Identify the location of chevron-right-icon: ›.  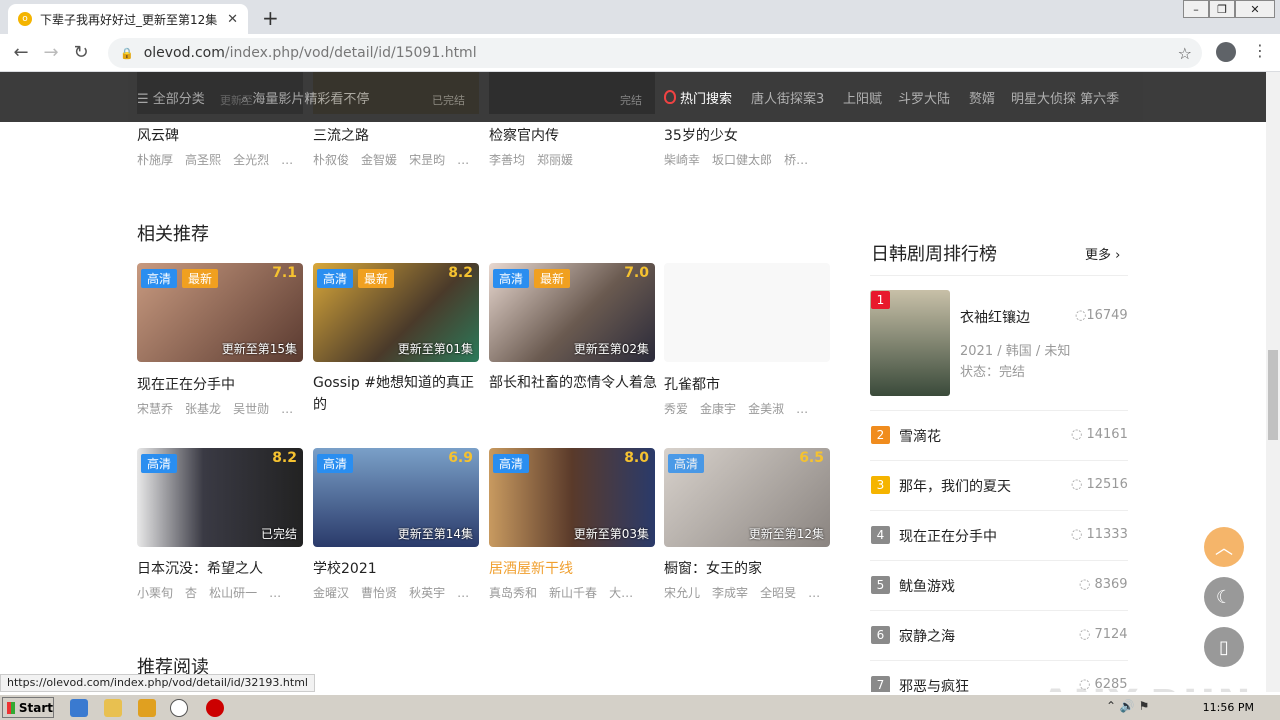
(1118, 255).